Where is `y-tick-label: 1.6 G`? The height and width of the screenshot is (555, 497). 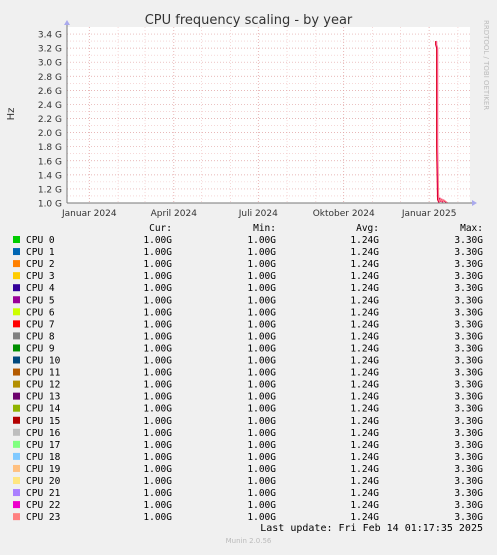 y-tick-label: 1.6 G is located at coordinates (50, 162).